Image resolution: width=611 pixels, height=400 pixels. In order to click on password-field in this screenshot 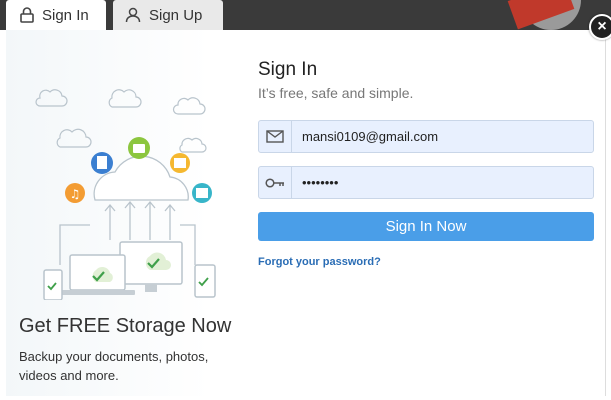, I will do `click(426, 182)`.